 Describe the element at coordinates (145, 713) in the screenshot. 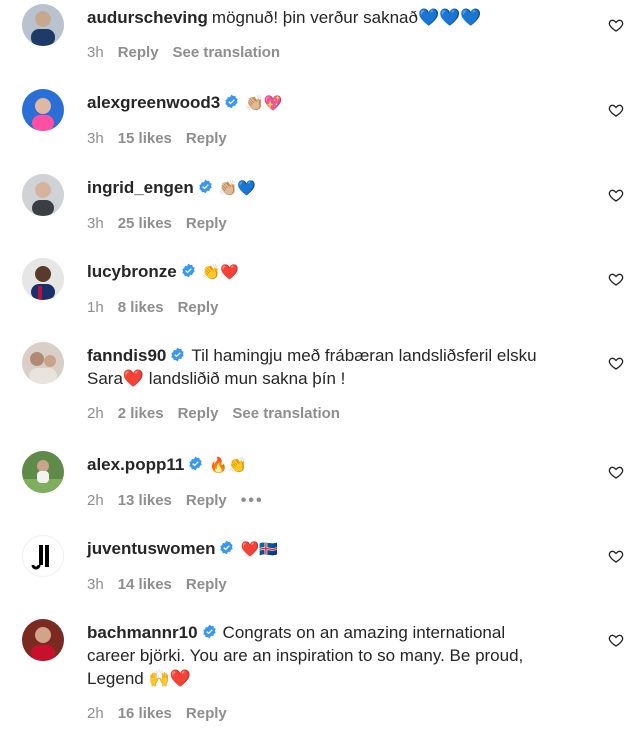

I see `likes-count: 16 likes` at that location.